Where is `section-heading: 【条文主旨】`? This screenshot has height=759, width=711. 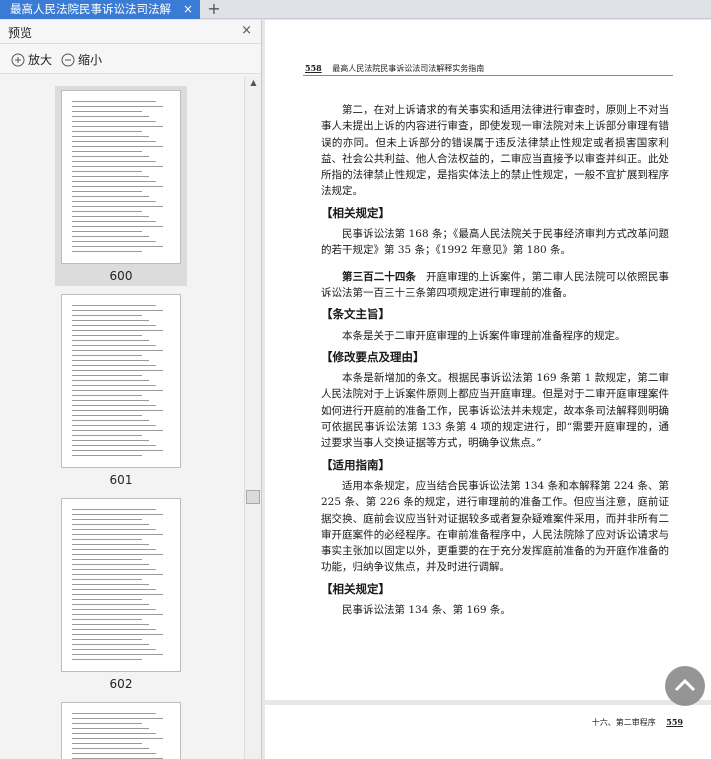 section-heading: 【条文主旨】 is located at coordinates (355, 314).